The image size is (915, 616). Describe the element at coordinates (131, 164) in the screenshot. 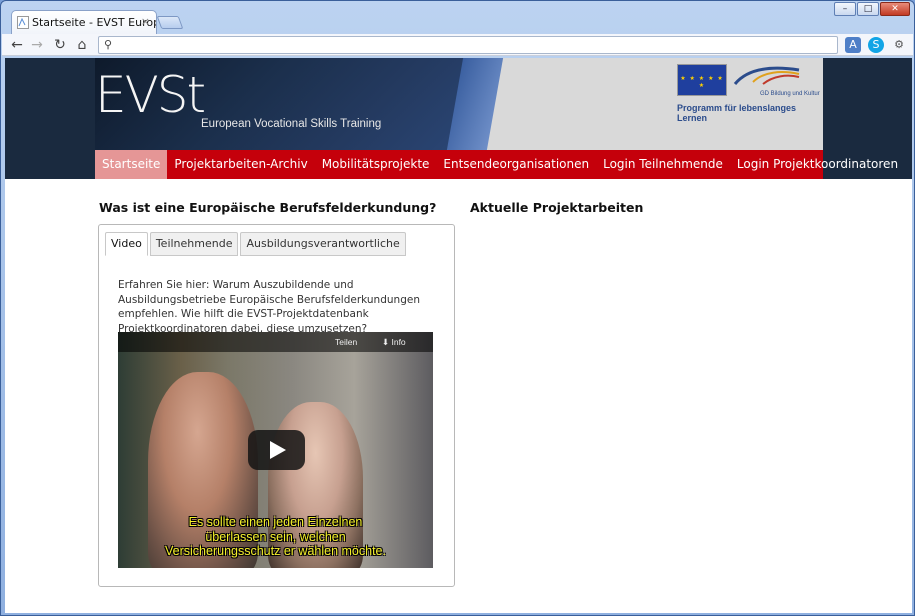

I see `nav-item-startseite: Startseite` at that location.